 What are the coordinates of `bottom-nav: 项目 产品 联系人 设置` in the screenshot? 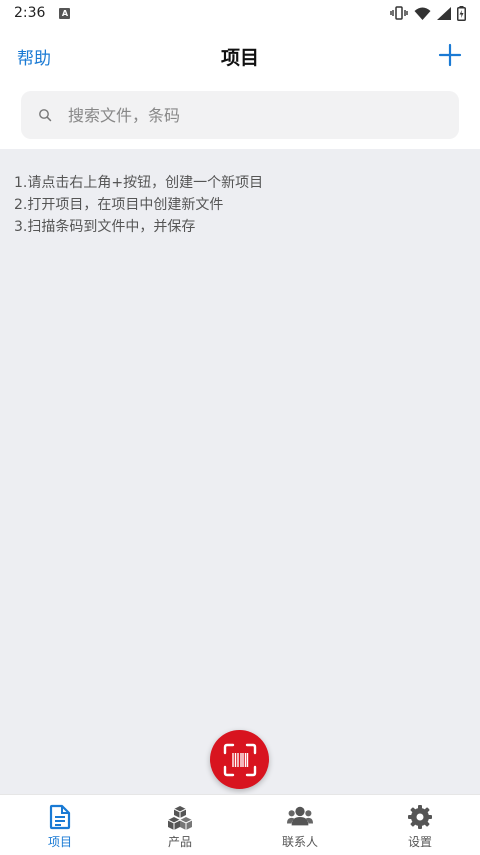 It's located at (240, 824).